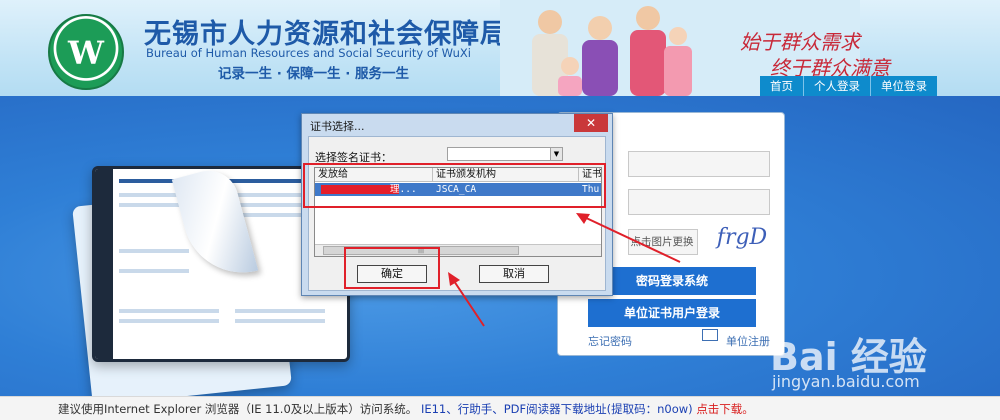  I want to click on chevron-down-icon: ▼, so click(556, 154).